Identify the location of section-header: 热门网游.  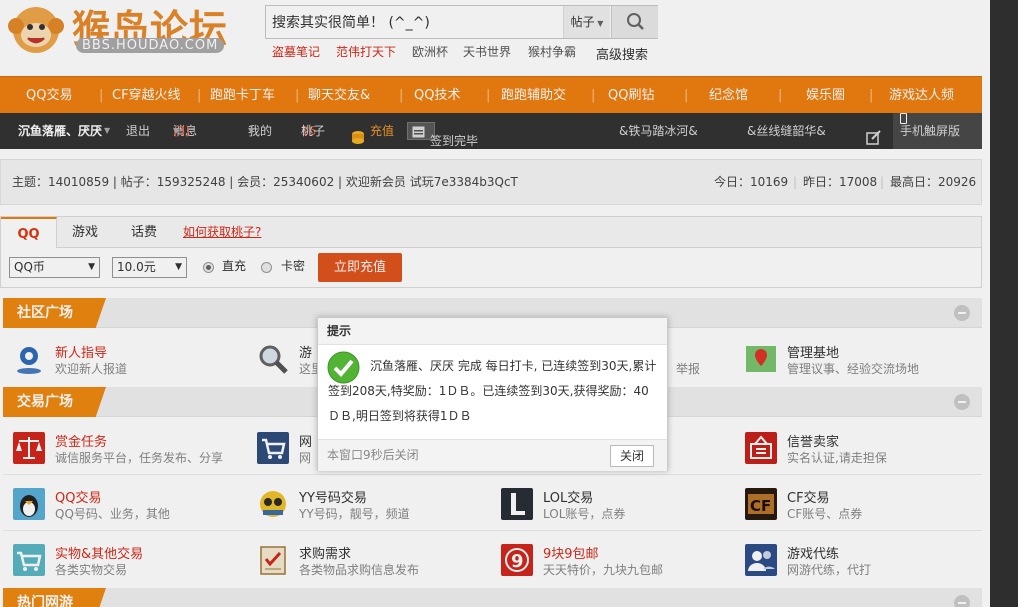
(492, 597).